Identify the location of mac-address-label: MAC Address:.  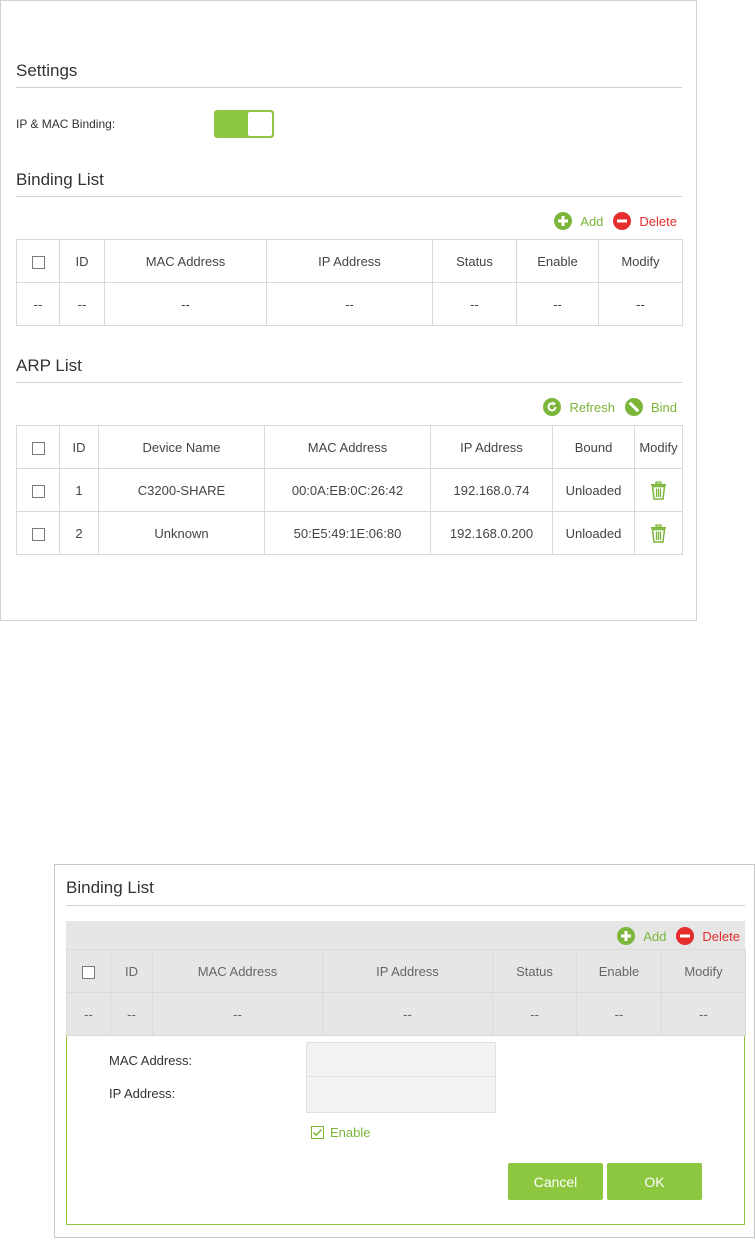
(151, 1060).